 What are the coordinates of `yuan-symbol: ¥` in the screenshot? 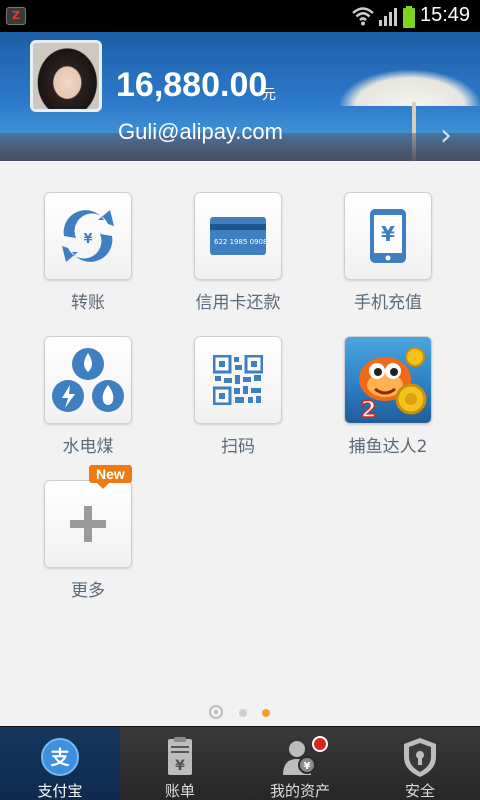 It's located at (388, 234).